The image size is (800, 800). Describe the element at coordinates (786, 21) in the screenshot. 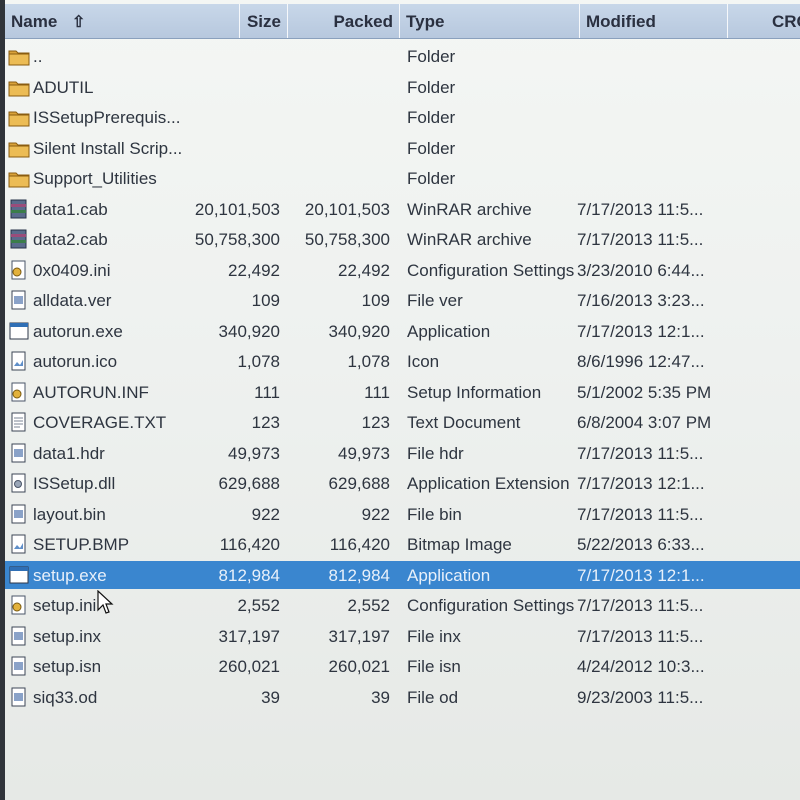

I see `column-header-crc-label: CRC` at that location.